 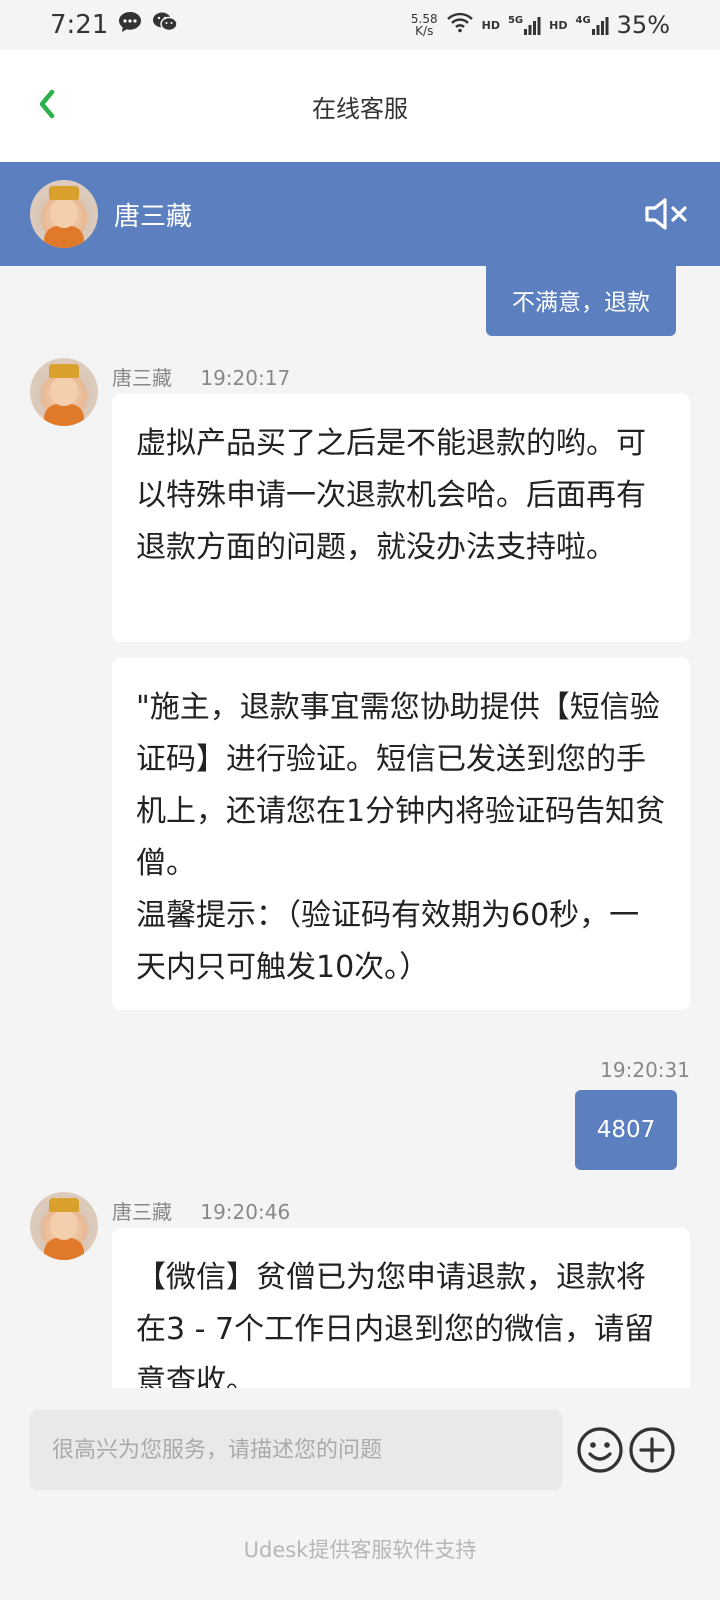 What do you see at coordinates (79, 25) in the screenshot?
I see `status-time: 7:21` at bounding box center [79, 25].